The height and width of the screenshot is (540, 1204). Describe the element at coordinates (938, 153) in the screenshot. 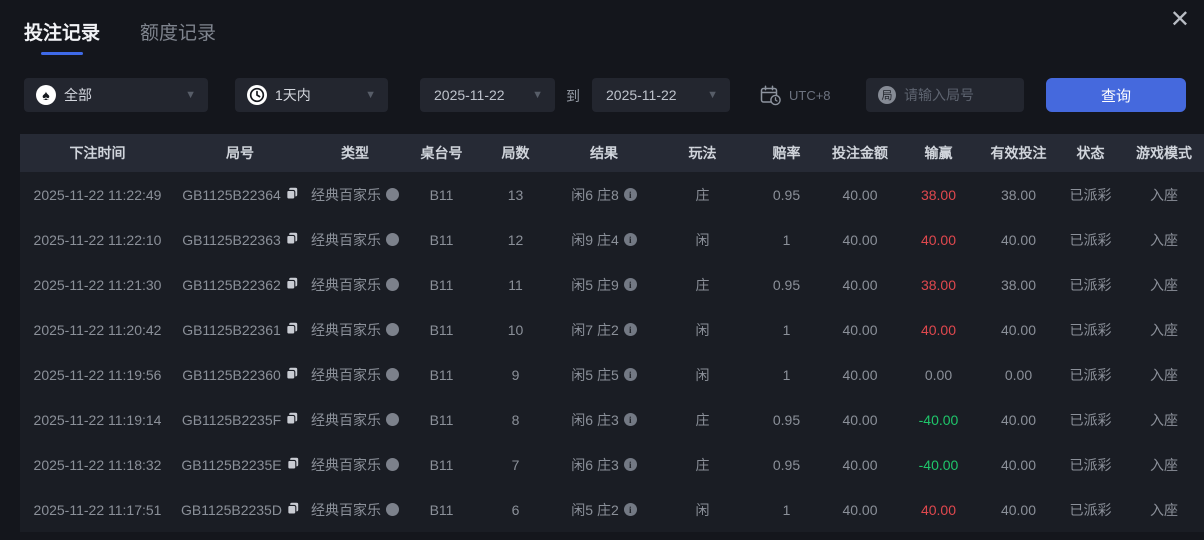

I see `header-win-loss: 输赢` at that location.